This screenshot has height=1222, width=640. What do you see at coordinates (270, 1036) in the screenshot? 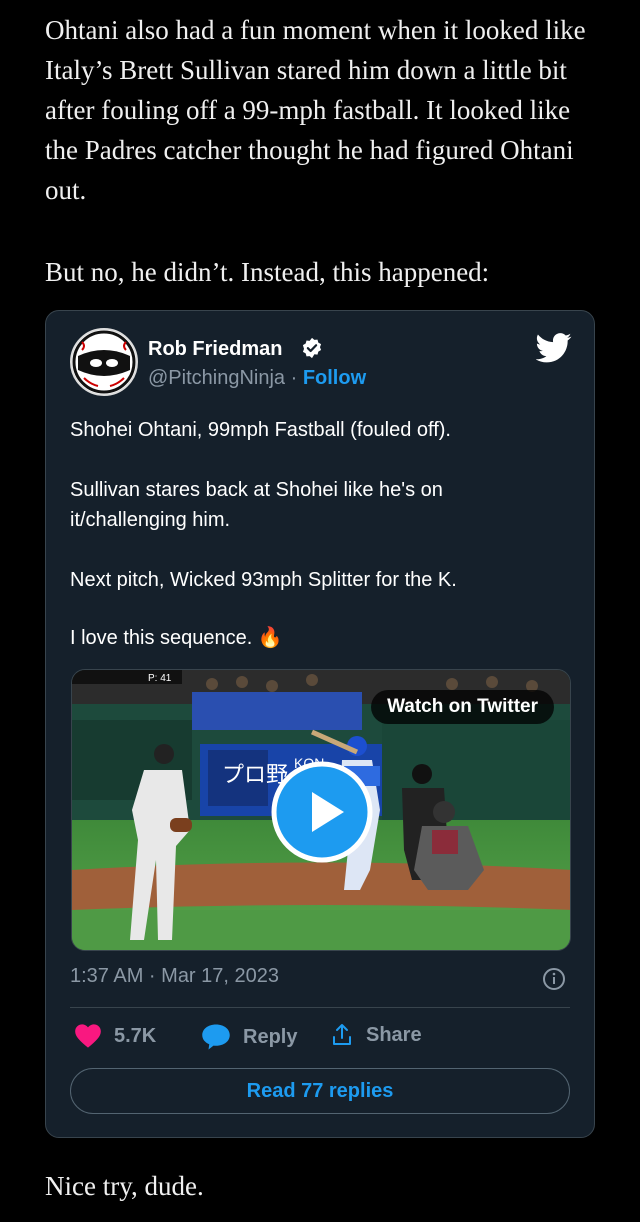
I see `reply-label: Reply` at bounding box center [270, 1036].